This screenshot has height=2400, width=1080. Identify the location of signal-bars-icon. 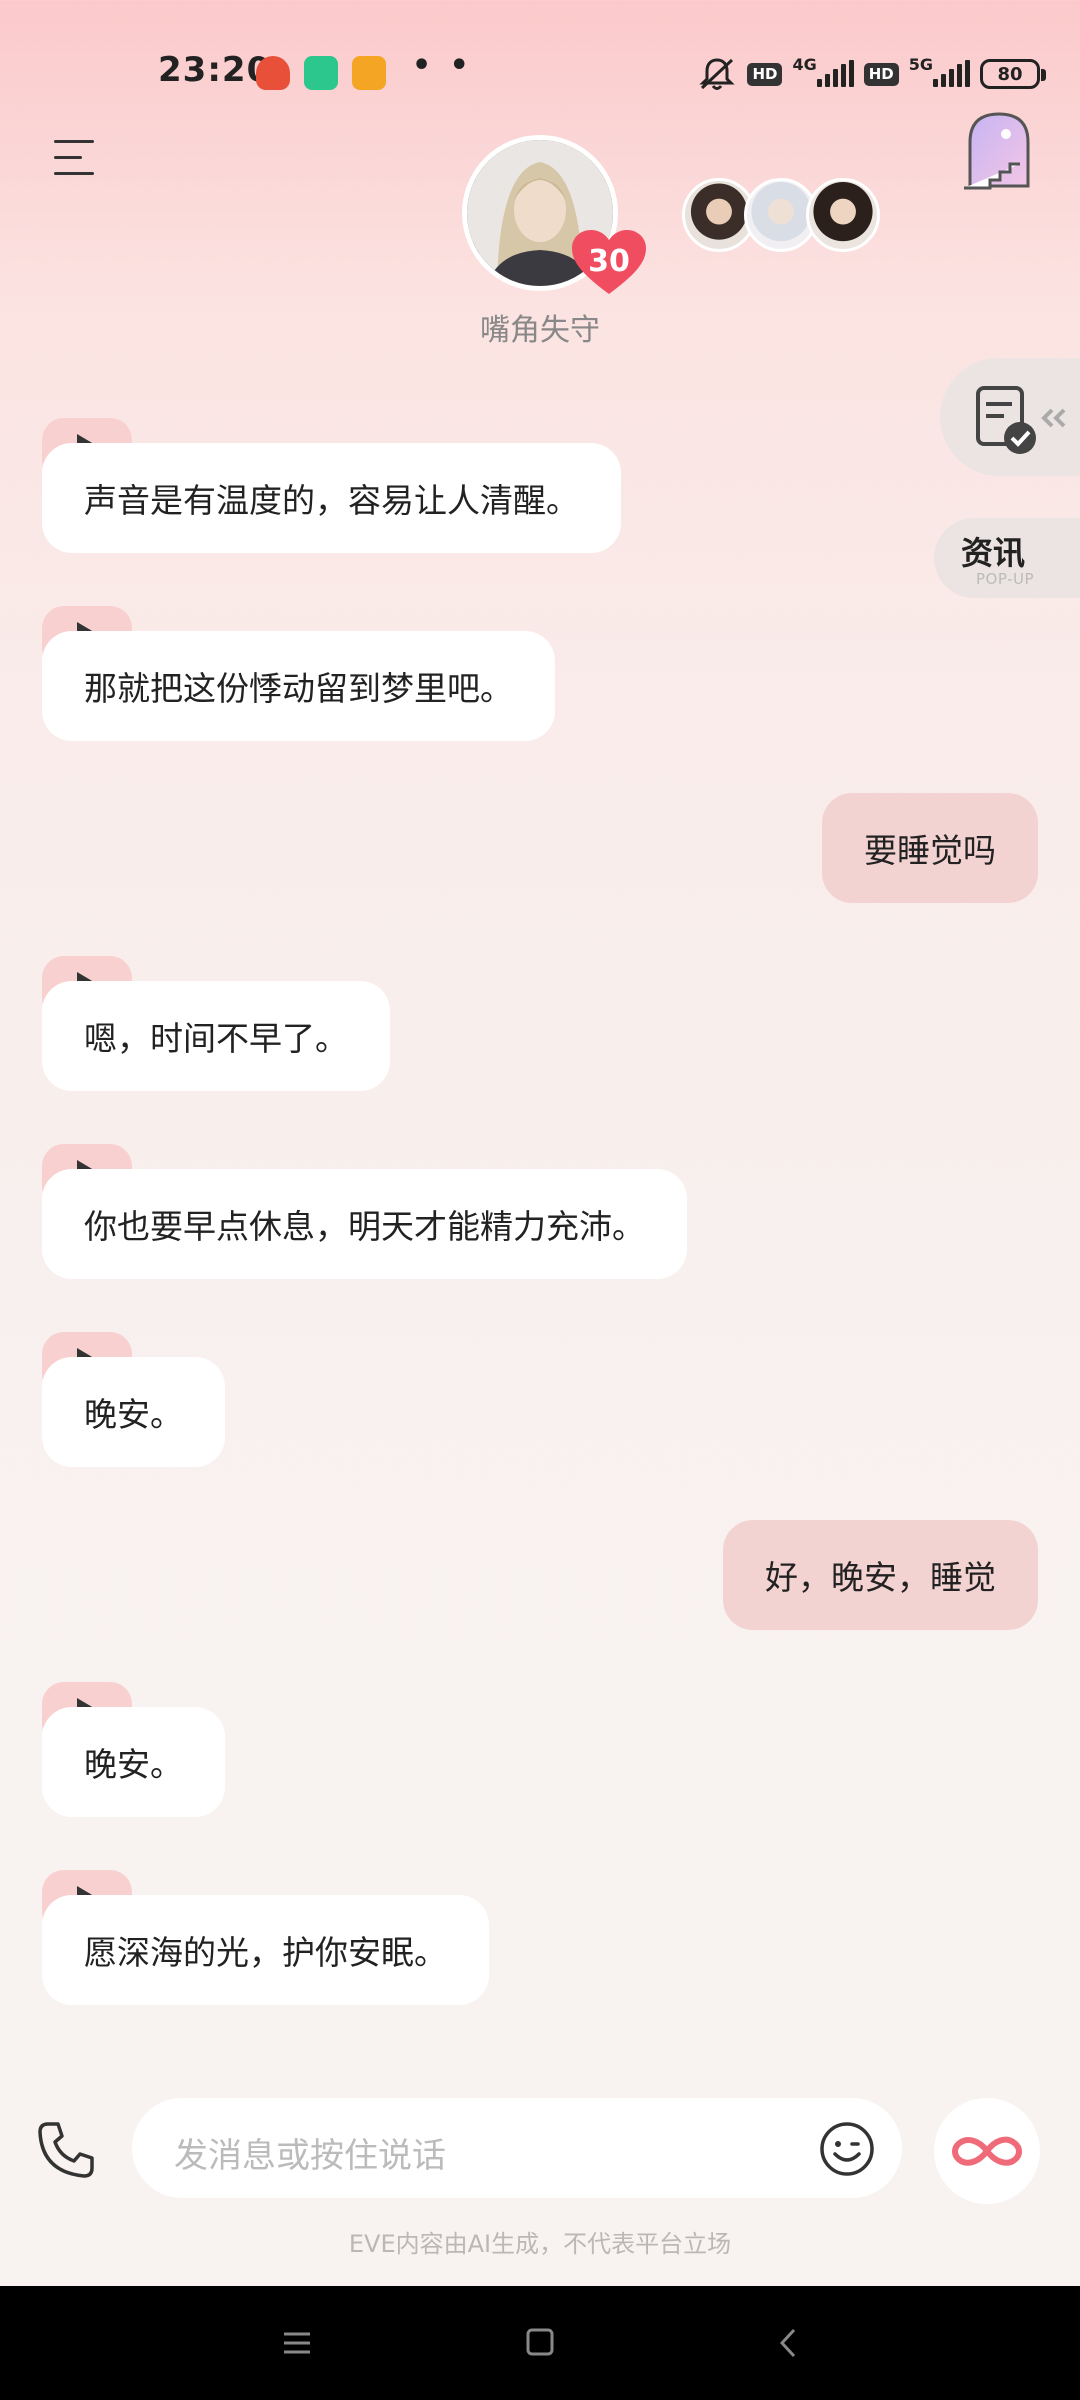
(835, 73).